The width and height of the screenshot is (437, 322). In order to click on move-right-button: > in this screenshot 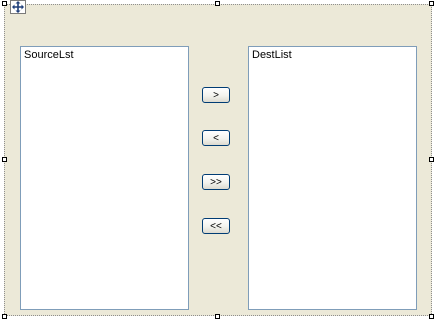, I will do `click(216, 95)`.